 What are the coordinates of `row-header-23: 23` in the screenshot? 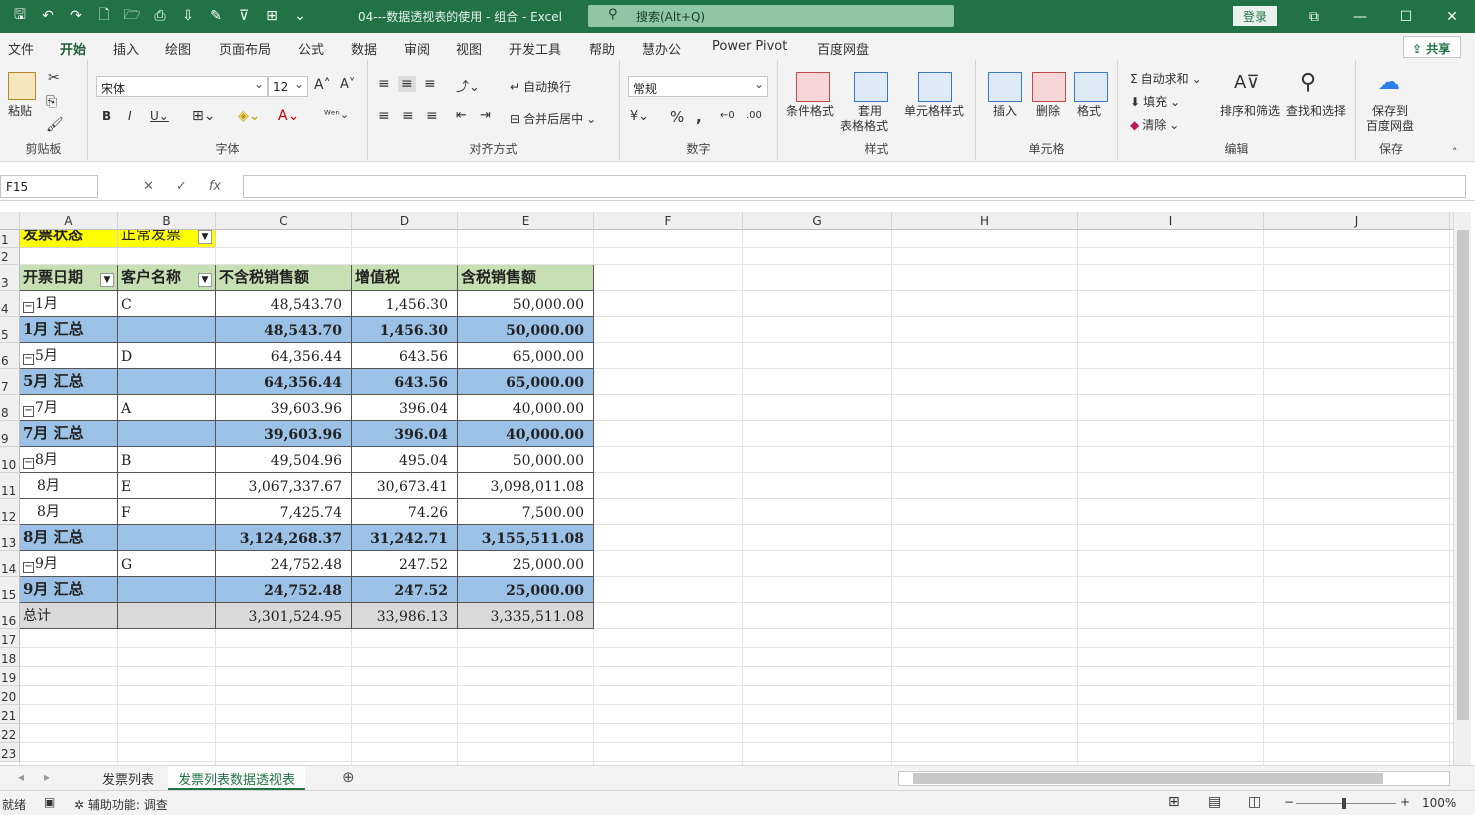 It's located at (10, 752).